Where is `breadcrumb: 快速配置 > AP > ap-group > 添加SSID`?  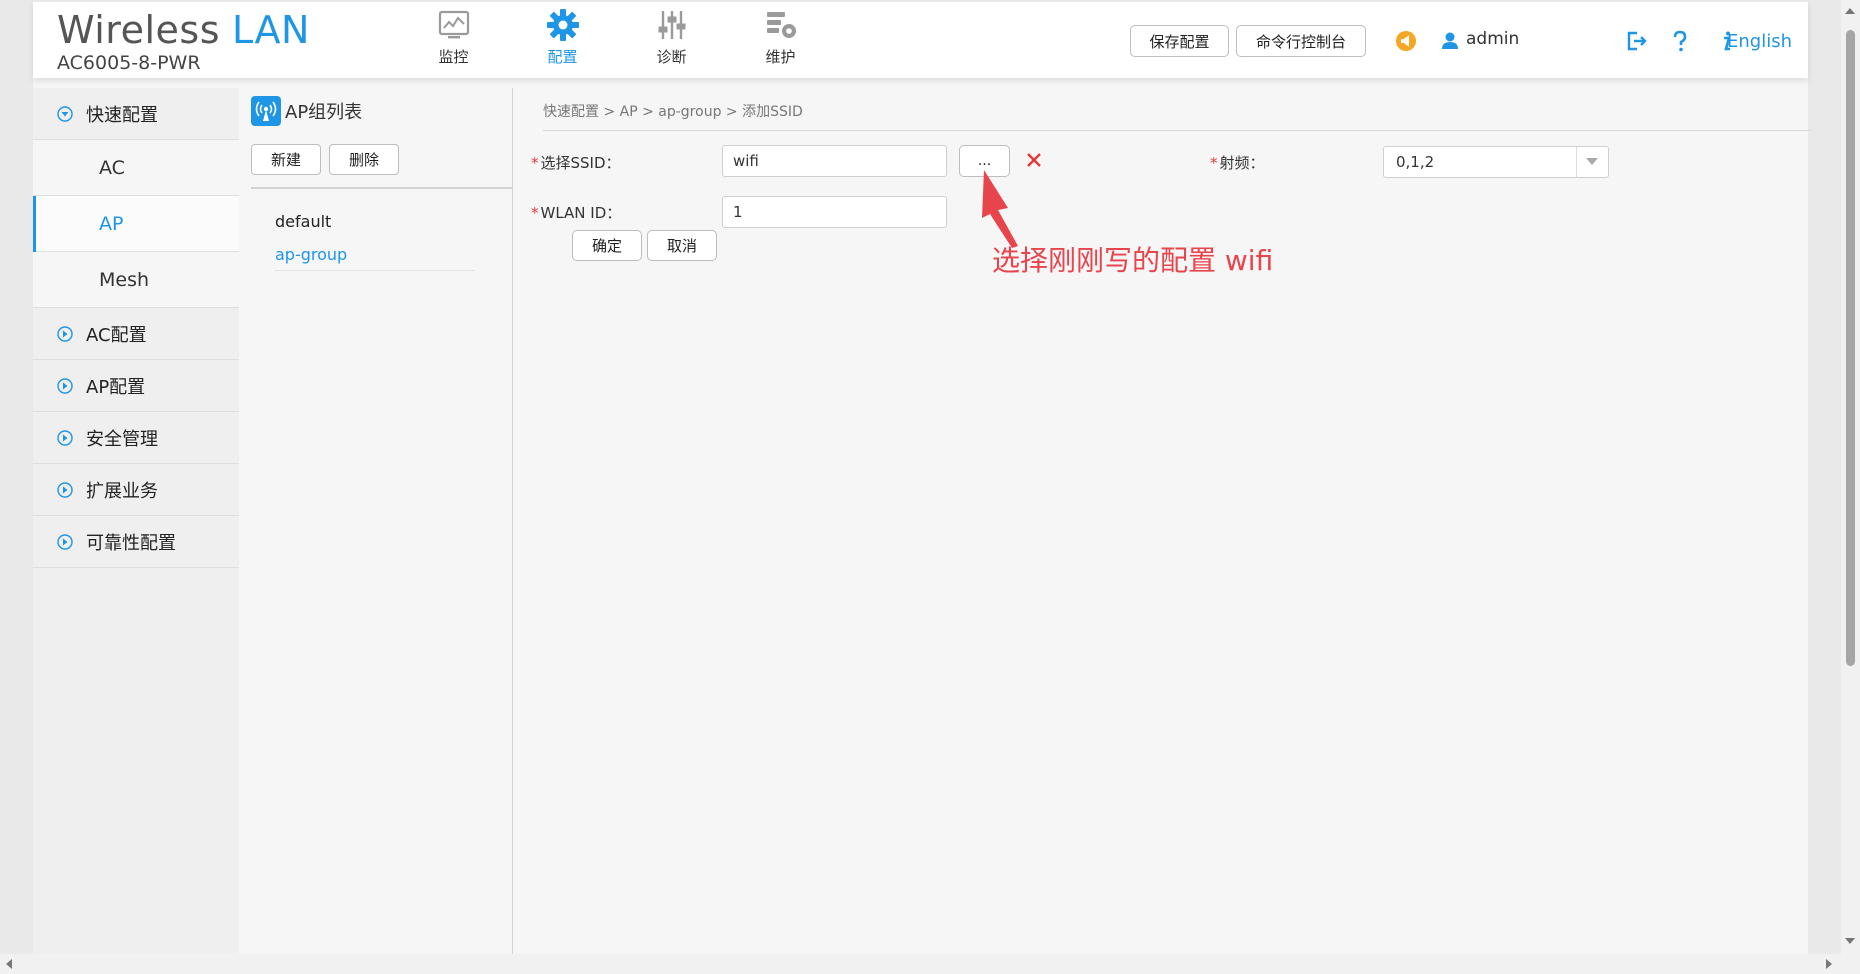 breadcrumb: 快速配置 > AP > ap-group > 添加SSID is located at coordinates (673, 112).